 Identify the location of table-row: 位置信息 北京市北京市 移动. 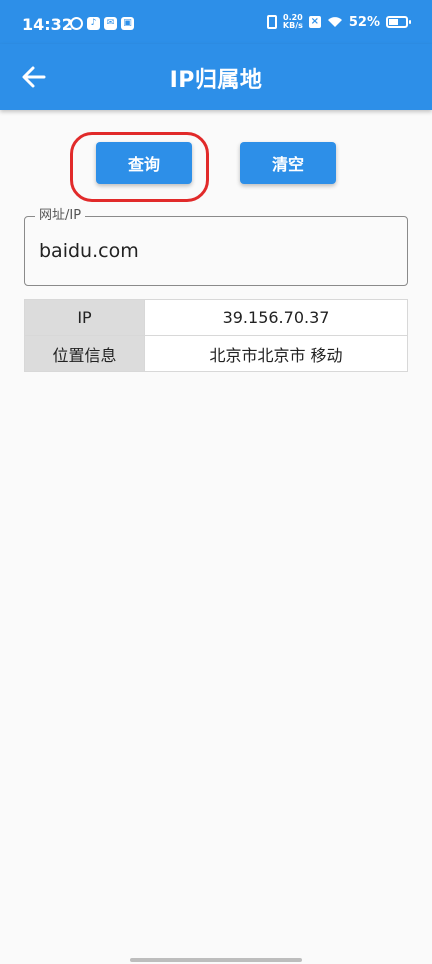
(216, 353).